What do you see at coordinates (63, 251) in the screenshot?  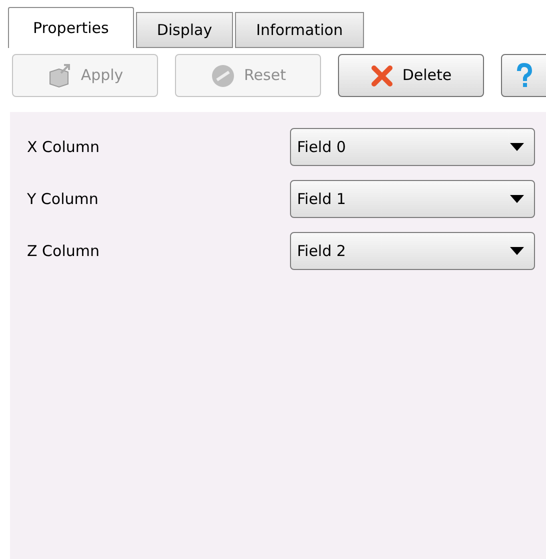 I see `field-label: Z Column` at bounding box center [63, 251].